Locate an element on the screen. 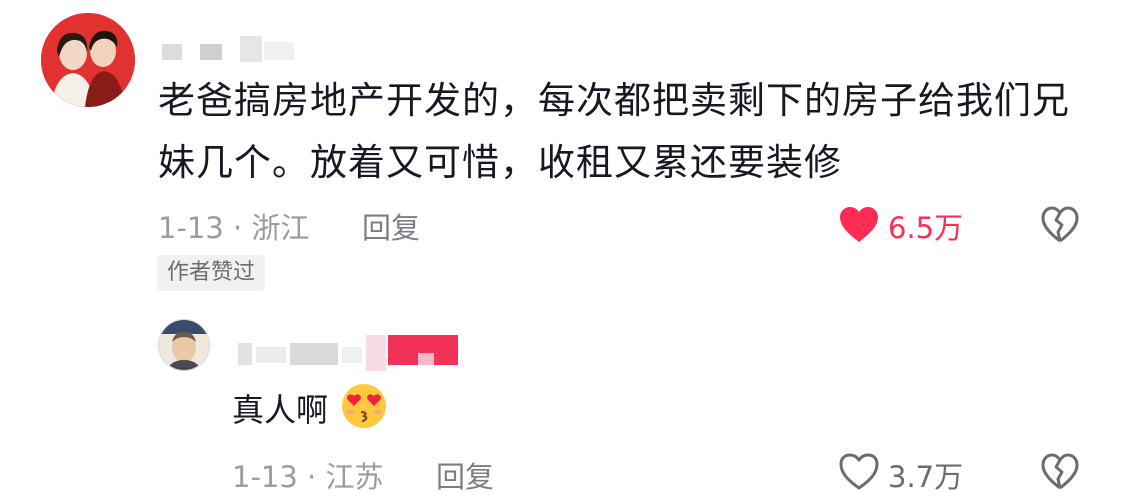  reply-comment-text: 真人啊 is located at coordinates (311, 409).